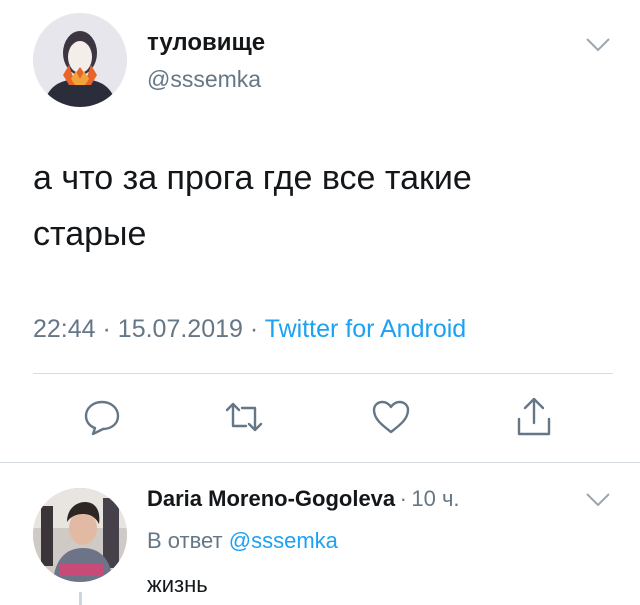 This screenshot has width=640, height=605. I want to click on author-handle: @sssemka, so click(204, 79).